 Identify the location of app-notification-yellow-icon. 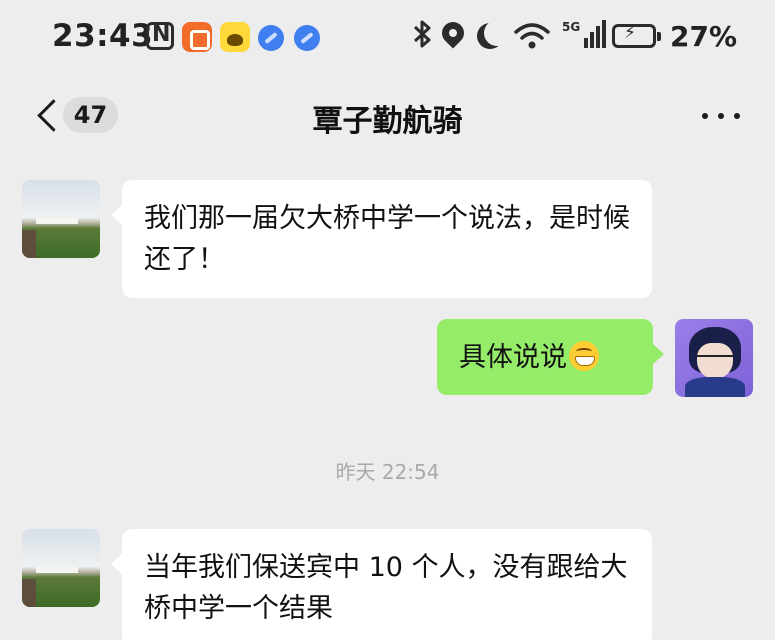
(235, 37).